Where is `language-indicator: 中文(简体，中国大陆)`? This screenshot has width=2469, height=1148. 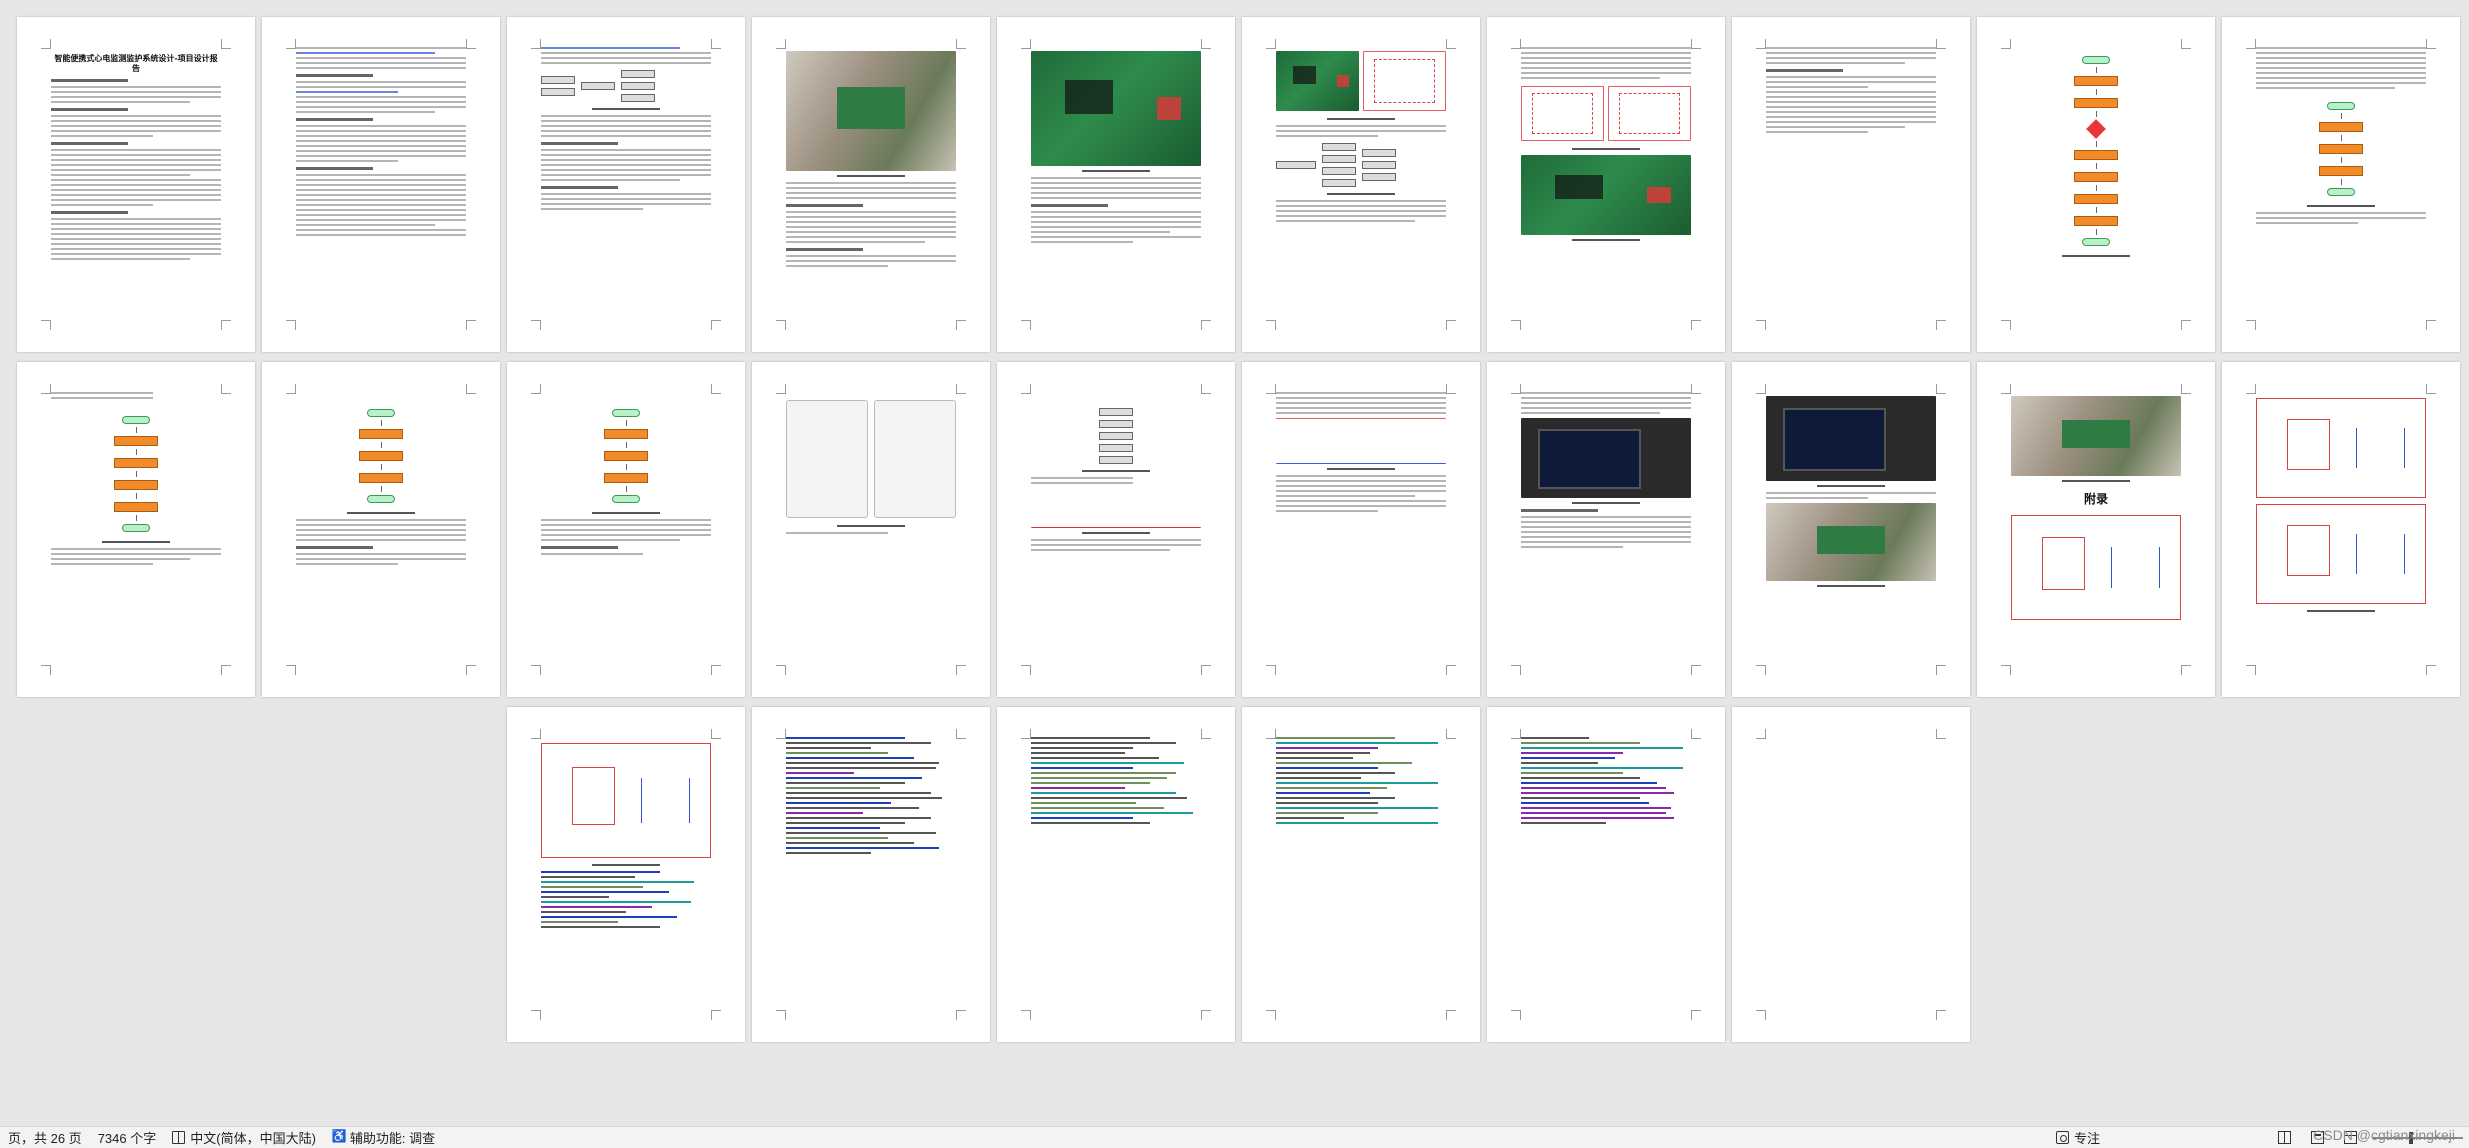 language-indicator: 中文(简体，中国大陆) is located at coordinates (244, 1137).